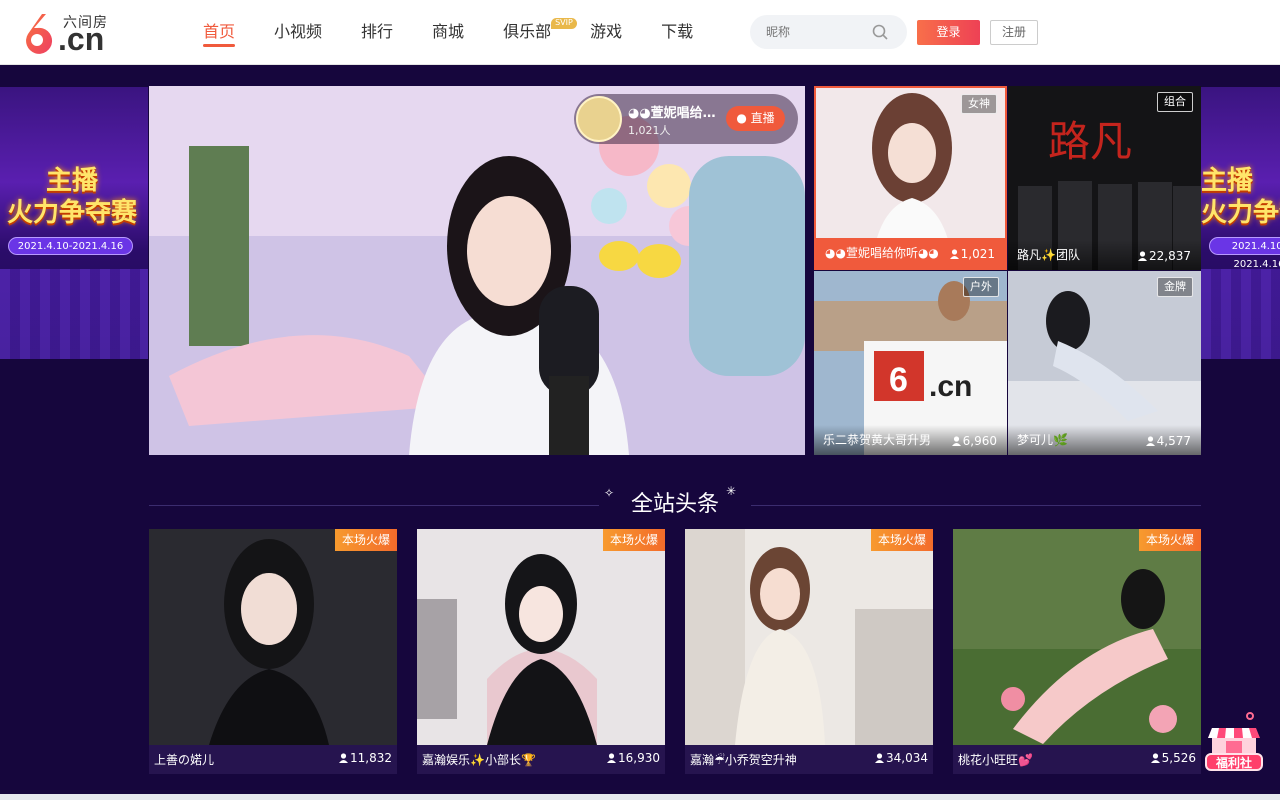  I want to click on hot-room-name: 嘉瀚娱乐✨小部长🏆, so click(479, 760).